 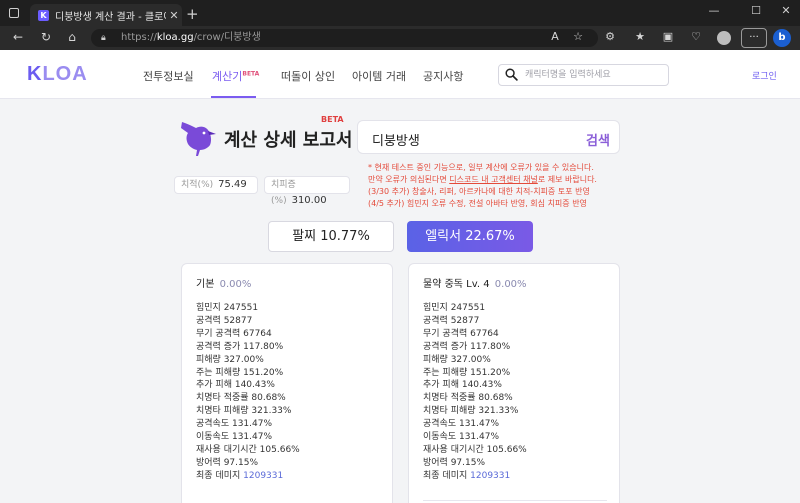 I want to click on close-tab-icon: ✕, so click(x=174, y=15).